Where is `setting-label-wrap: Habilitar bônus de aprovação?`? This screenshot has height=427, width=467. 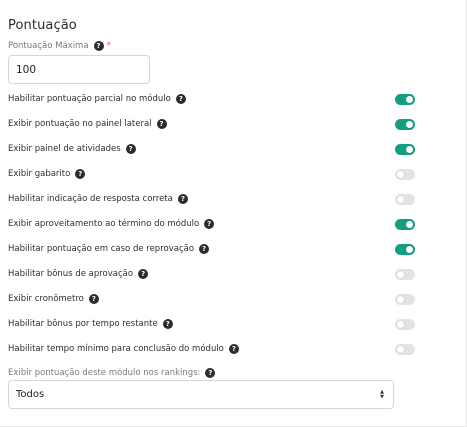
setting-label-wrap: Habilitar bônus de aprovação? is located at coordinates (78, 274).